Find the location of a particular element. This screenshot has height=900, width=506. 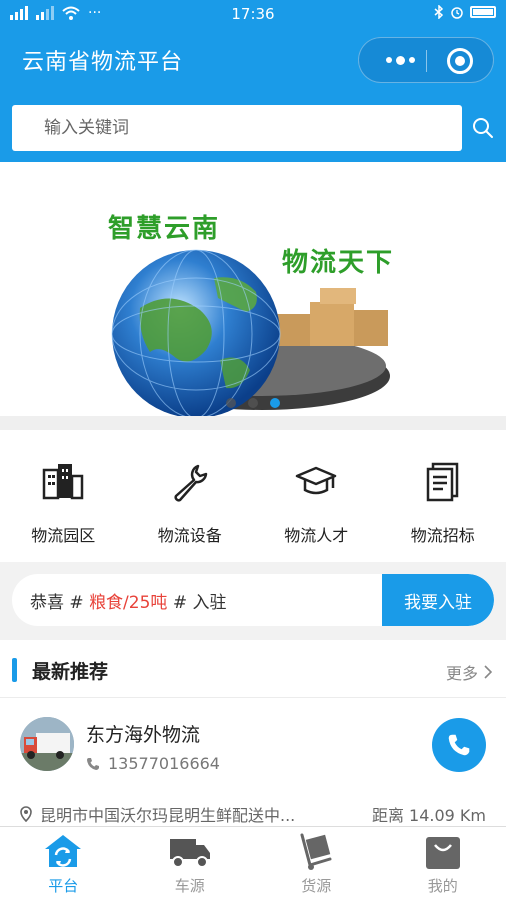

tab-label: 货源 is located at coordinates (316, 886).